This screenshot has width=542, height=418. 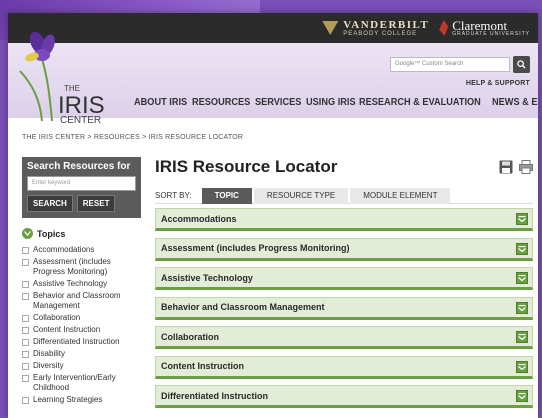 I want to click on accordion-section-title: Assistive Technology, so click(x=207, y=277).